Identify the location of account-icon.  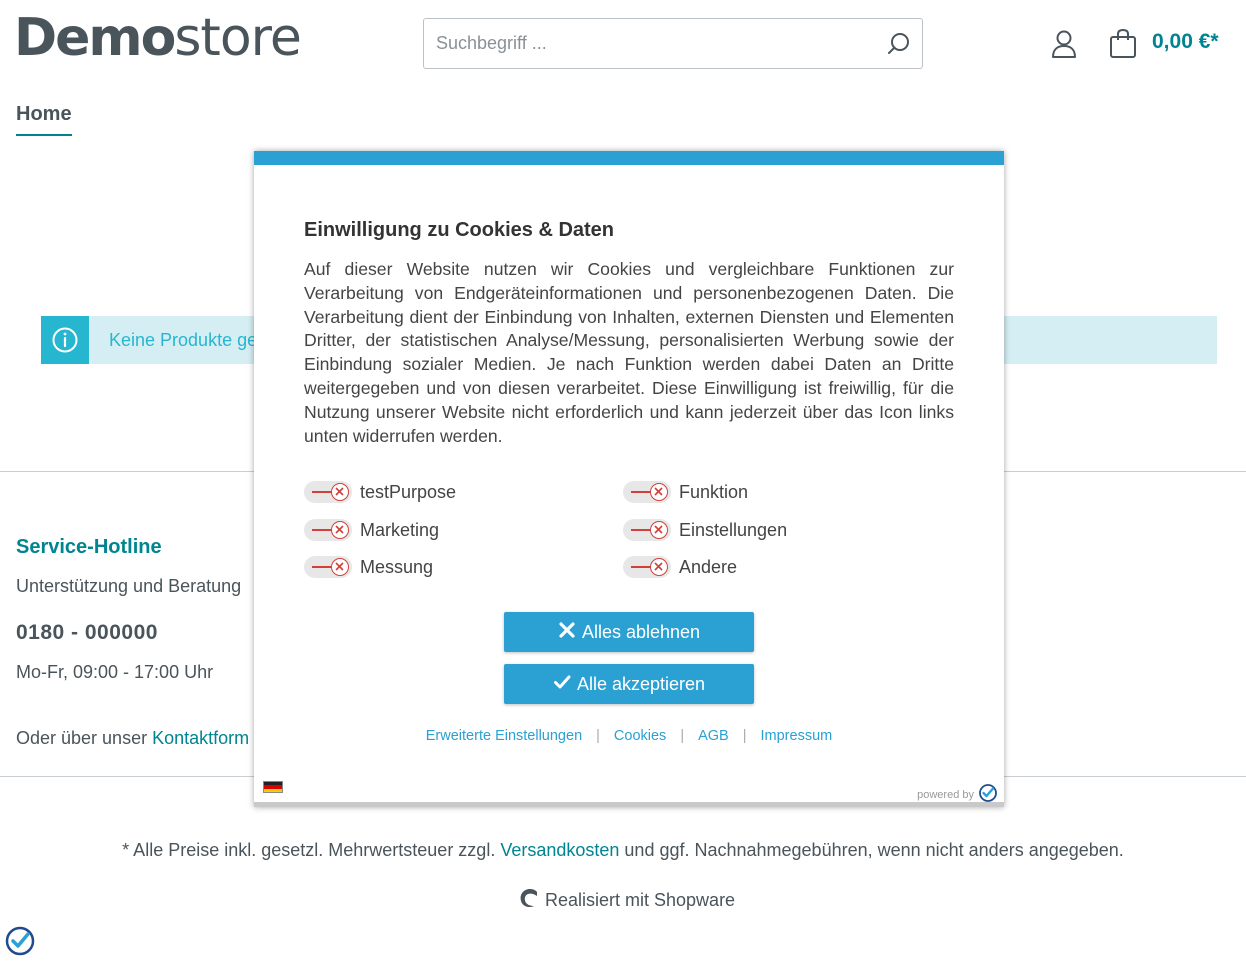
(1064, 44).